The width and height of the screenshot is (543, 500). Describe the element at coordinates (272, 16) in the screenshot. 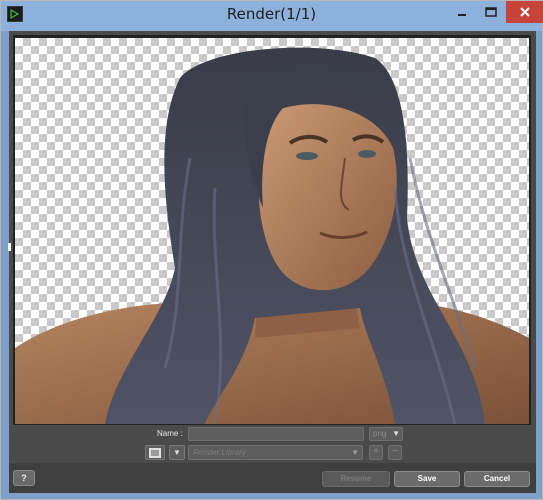

I see `title-bar: Render(1/1)` at that location.